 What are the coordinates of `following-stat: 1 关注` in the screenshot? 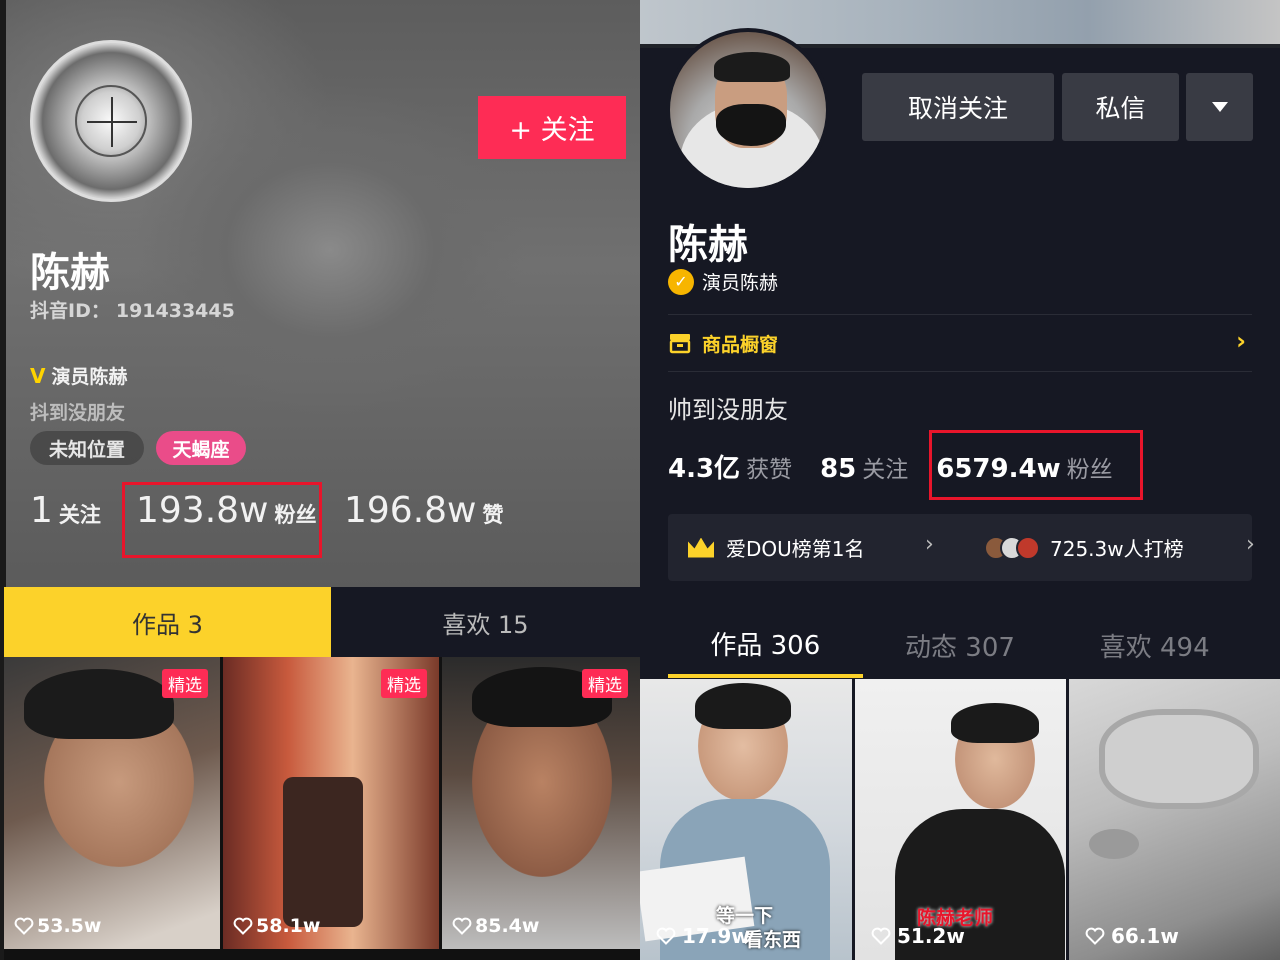 It's located at (65, 510).